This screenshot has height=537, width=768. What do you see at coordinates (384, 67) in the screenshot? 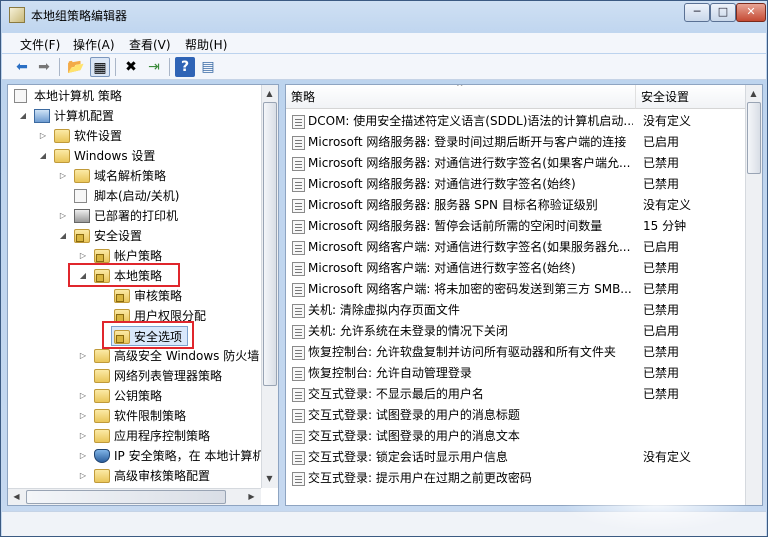
I see `toolbar: ⬅ ➡ 📂 ▦ ✖ ⇥ ? ▤` at bounding box center [384, 67].